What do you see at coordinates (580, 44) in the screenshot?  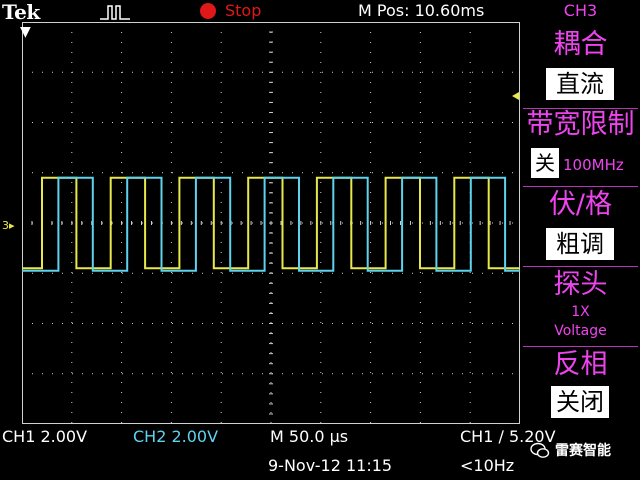 I see `coupling-title: 耦合` at bounding box center [580, 44].